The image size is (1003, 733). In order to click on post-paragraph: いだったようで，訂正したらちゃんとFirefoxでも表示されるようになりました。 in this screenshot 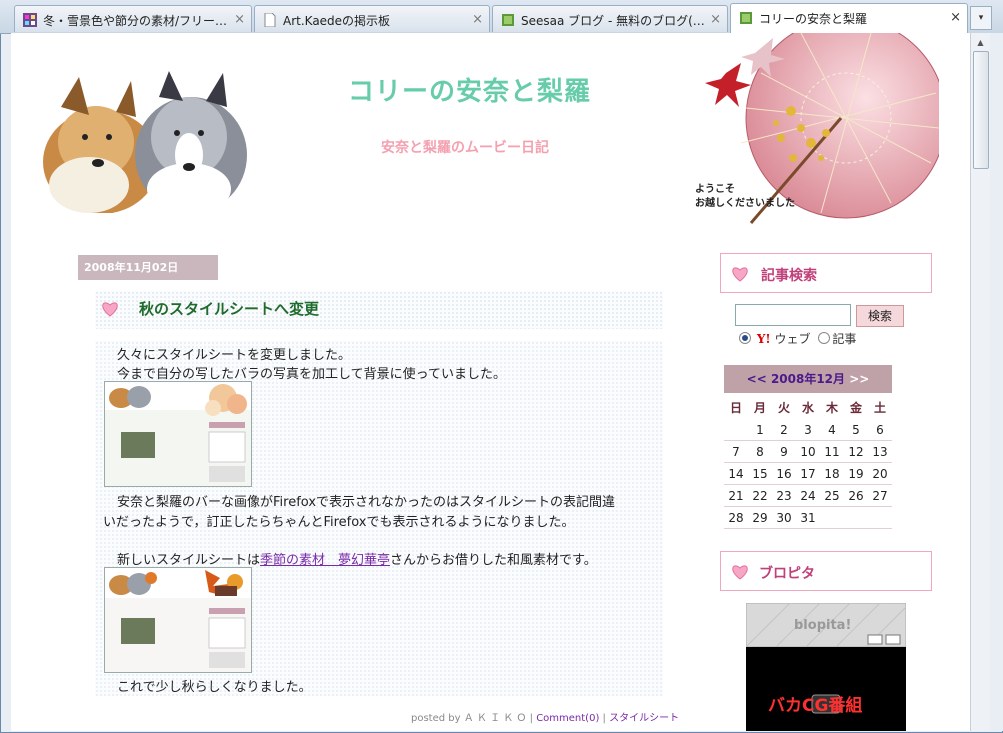, I will do `click(339, 522)`.